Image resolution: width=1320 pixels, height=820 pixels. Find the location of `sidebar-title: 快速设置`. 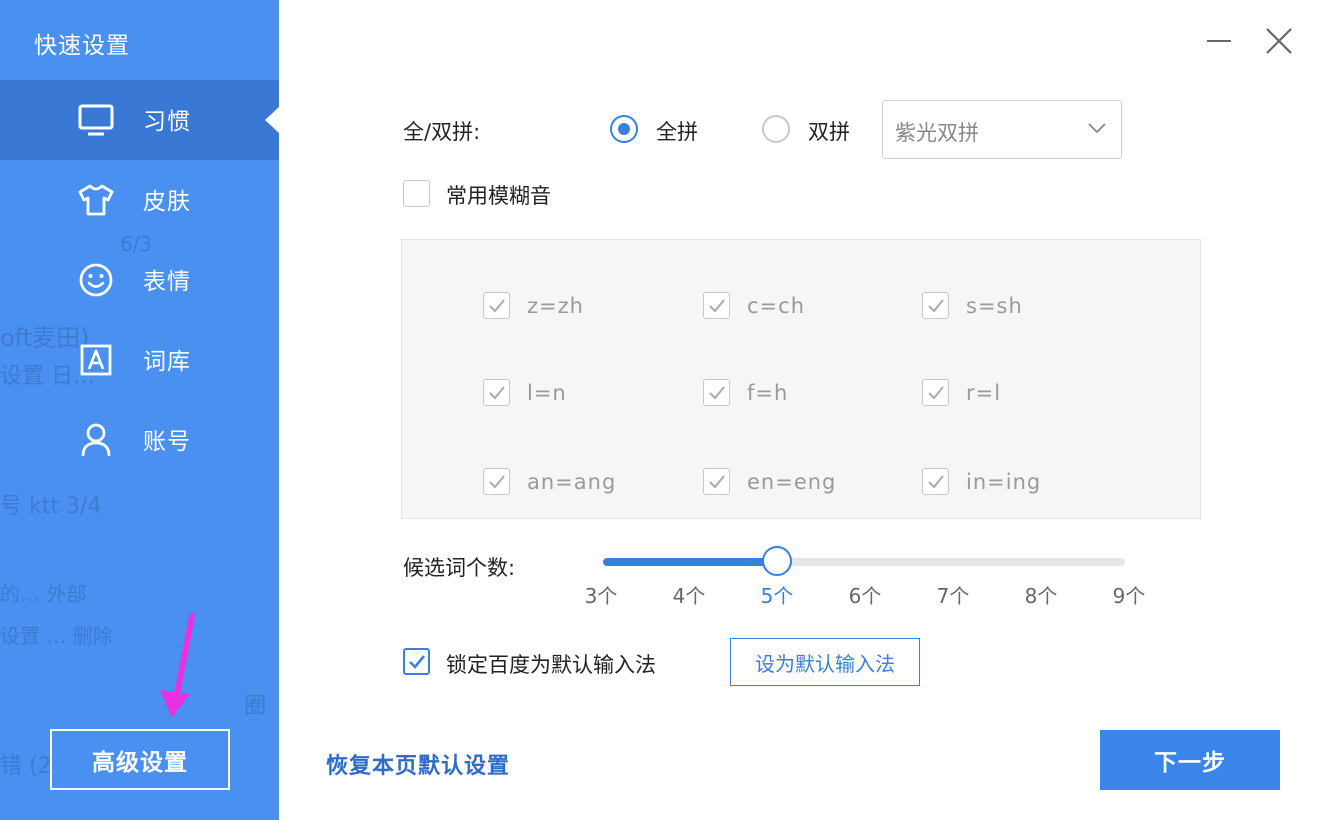

sidebar-title: 快速设置 is located at coordinates (82, 46).